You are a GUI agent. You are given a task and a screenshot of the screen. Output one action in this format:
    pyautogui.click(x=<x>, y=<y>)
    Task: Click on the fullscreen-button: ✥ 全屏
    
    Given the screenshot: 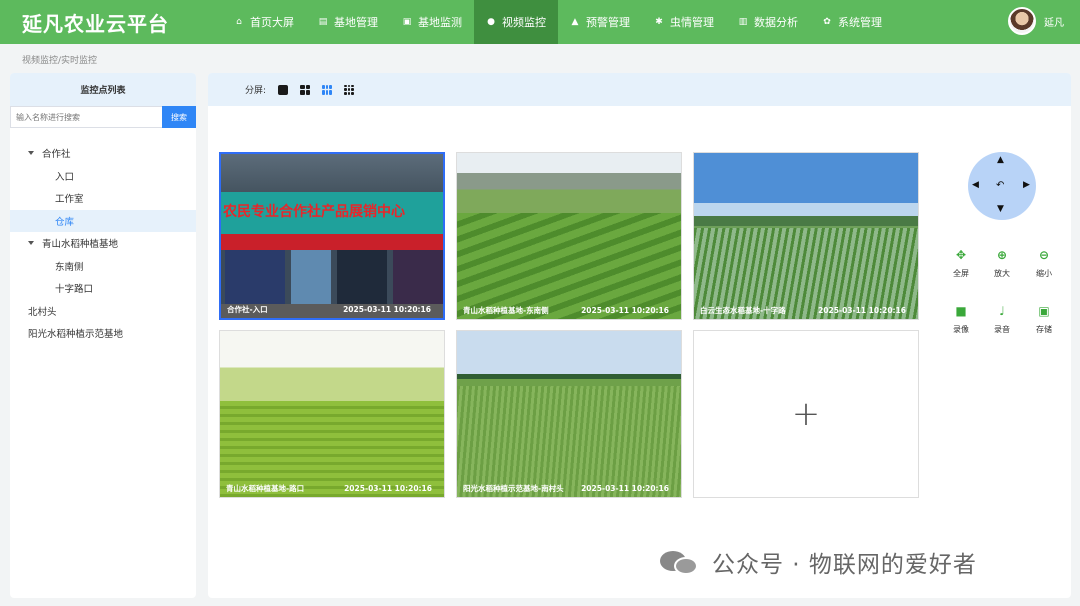 What is the action you would take?
    pyautogui.click(x=961, y=263)
    